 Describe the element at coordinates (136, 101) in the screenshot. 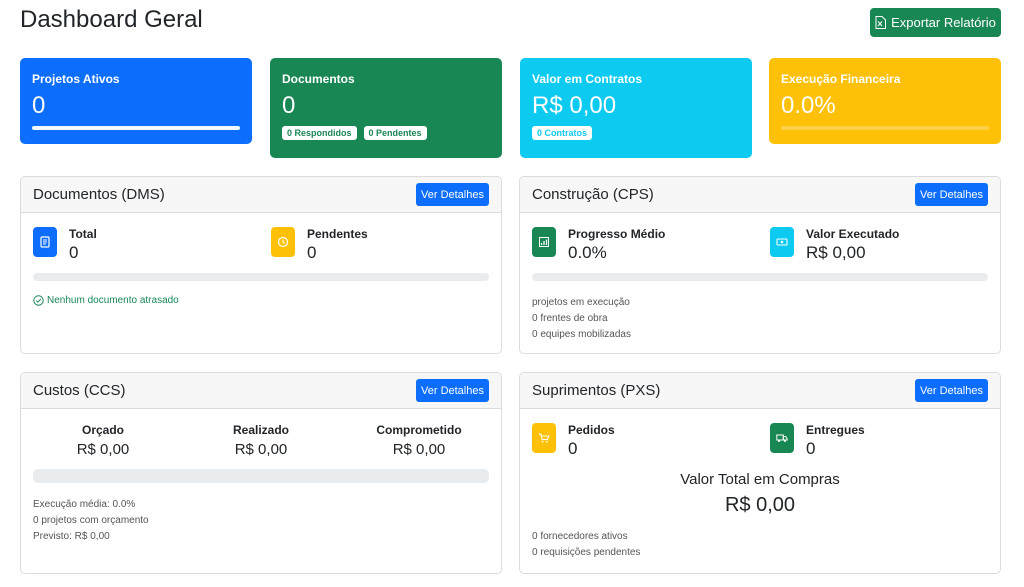

I see `stat-card-projetos: Projetos Ativos 0` at that location.